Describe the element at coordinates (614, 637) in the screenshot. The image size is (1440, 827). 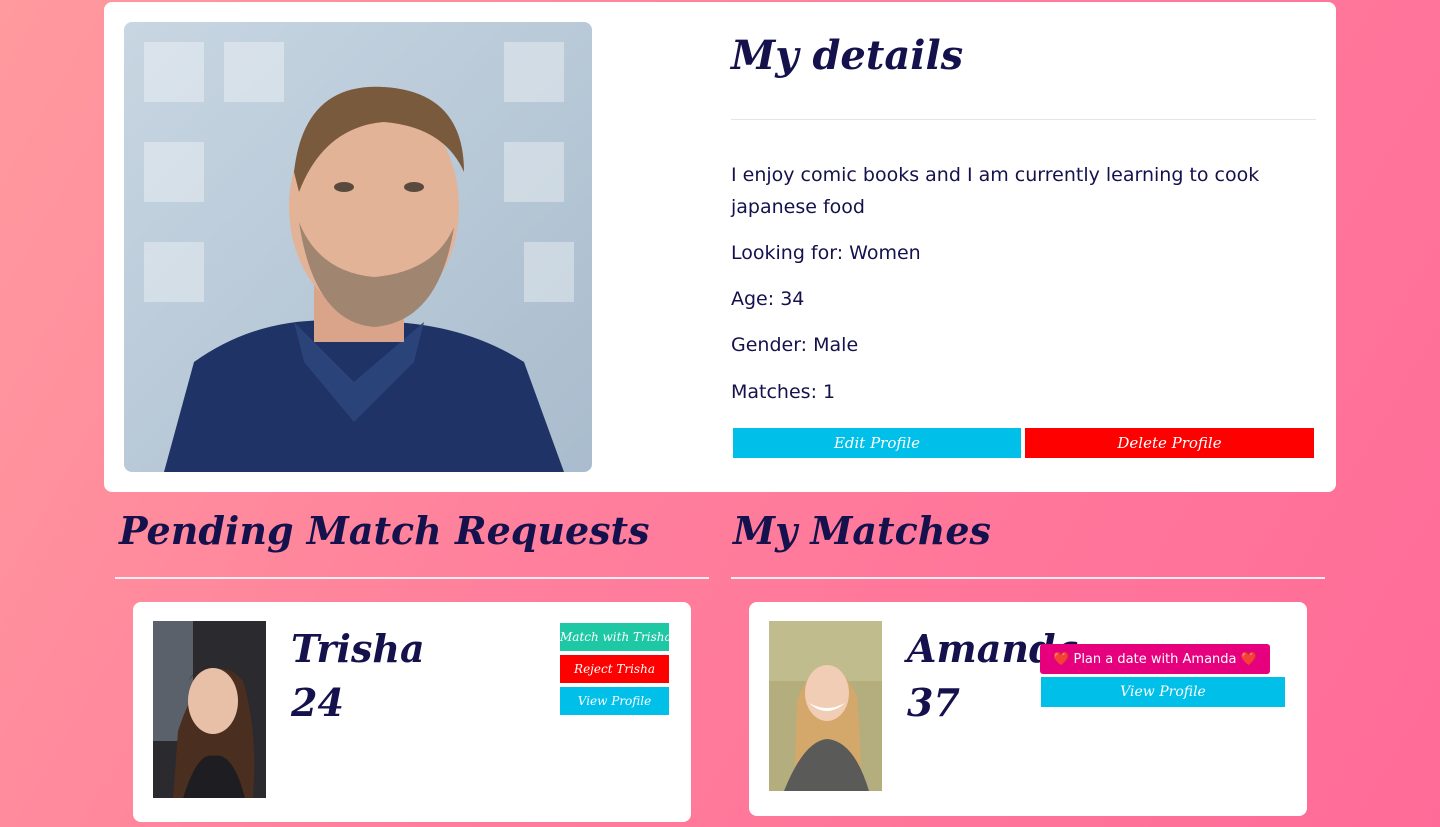
I see `match-request-button: Match with Trisha` at that location.